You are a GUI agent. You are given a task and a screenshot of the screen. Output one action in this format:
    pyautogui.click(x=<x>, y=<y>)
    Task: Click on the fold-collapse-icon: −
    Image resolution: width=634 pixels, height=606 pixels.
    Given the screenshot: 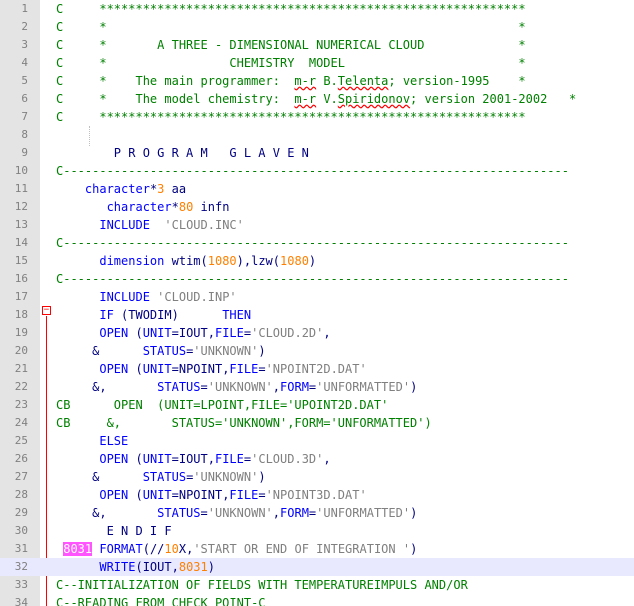 What is the action you would take?
    pyautogui.click(x=46, y=310)
    